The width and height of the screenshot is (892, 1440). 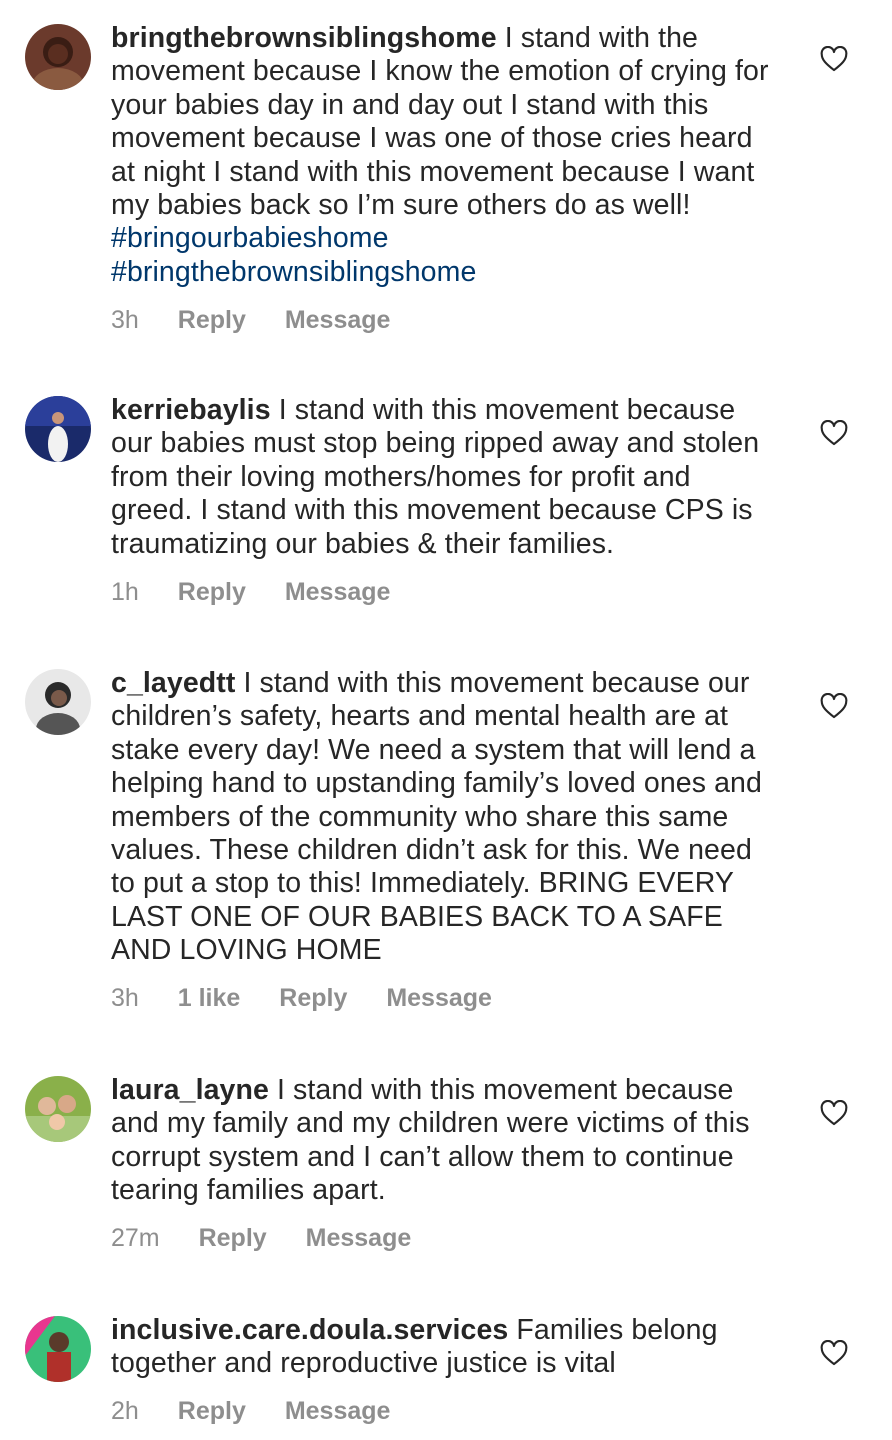 What do you see at coordinates (191, 410) in the screenshot?
I see `comment-username: kerriebaylis` at bounding box center [191, 410].